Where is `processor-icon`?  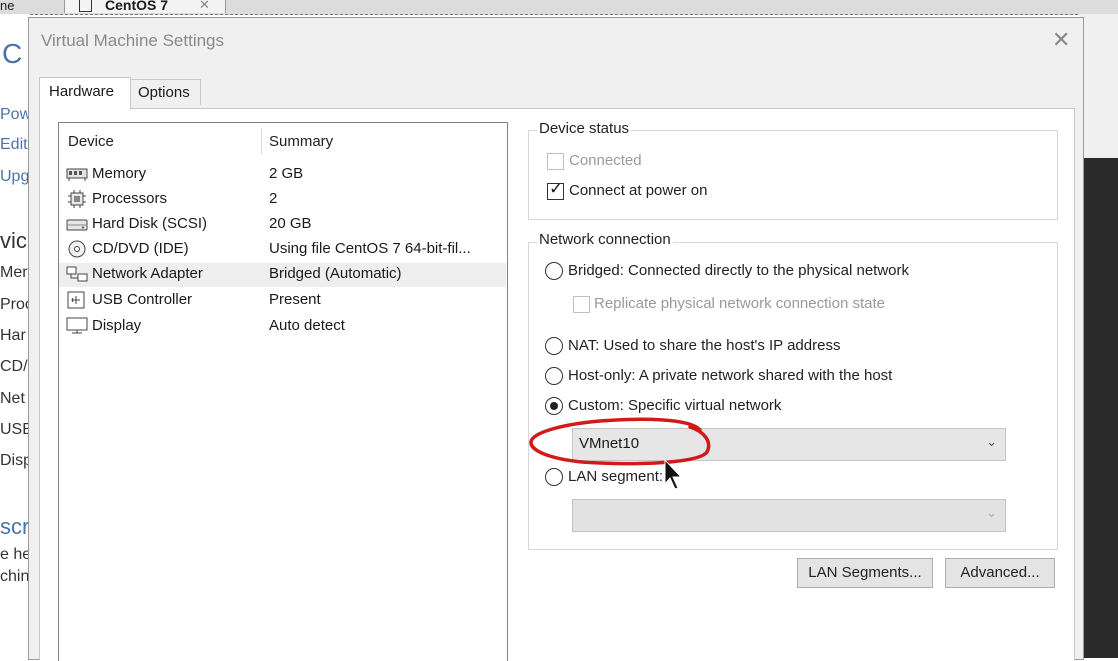 processor-icon is located at coordinates (77, 199).